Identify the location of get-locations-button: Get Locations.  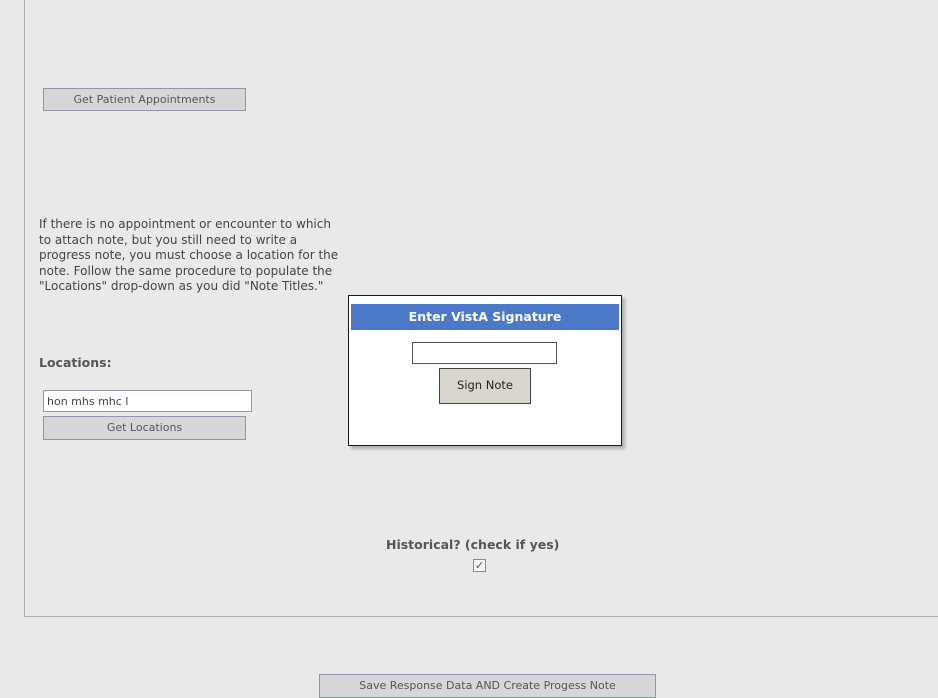
(144, 428).